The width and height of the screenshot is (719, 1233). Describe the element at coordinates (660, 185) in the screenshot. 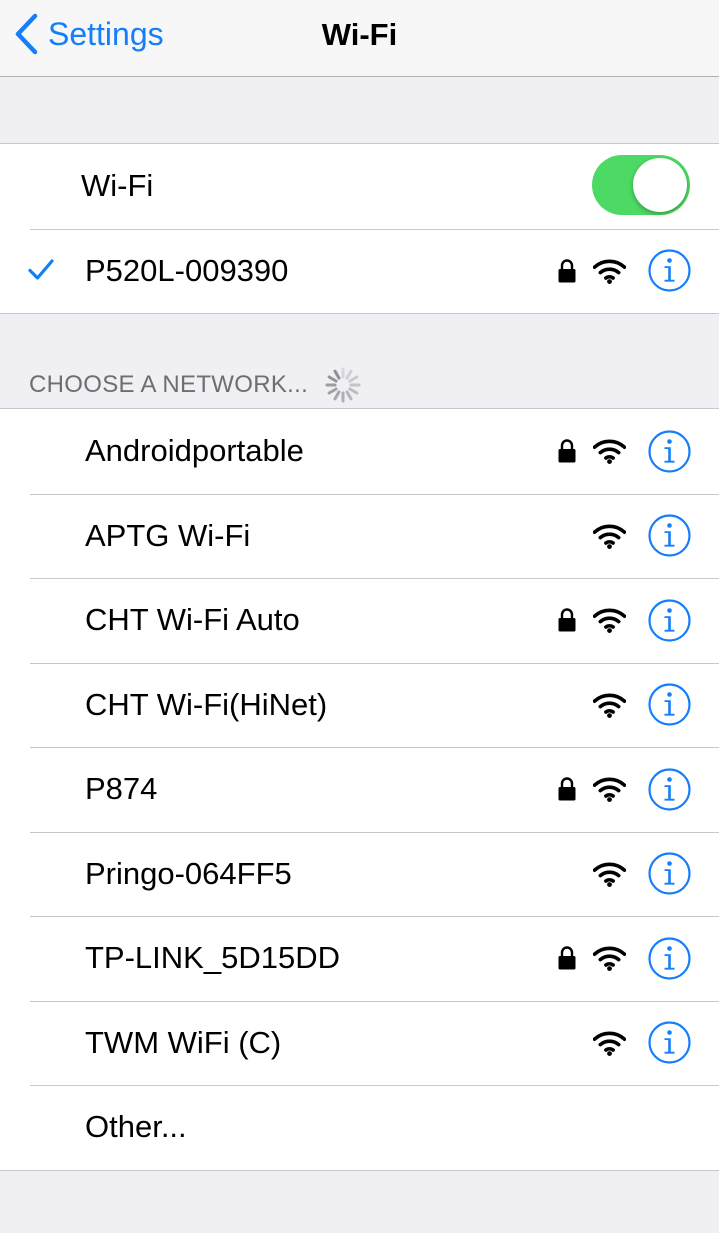

I see `toggle-knob` at that location.